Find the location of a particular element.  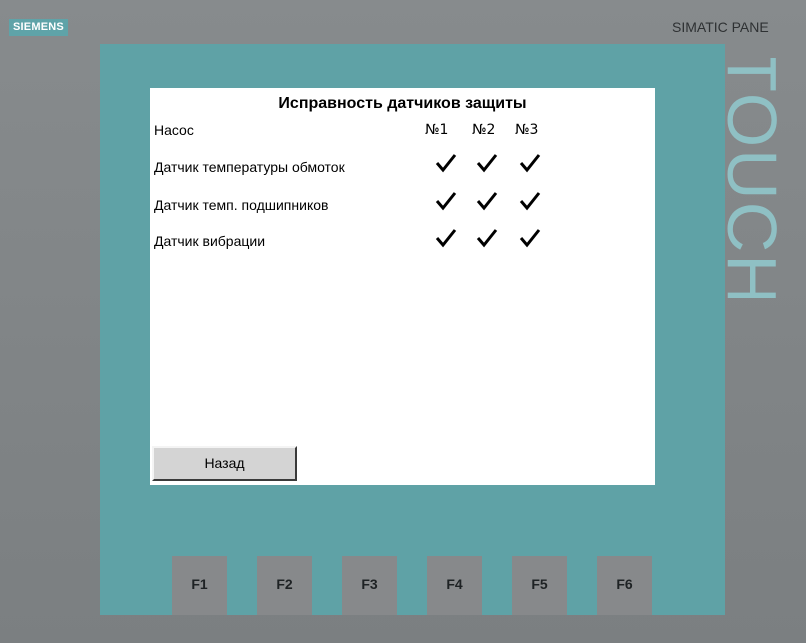

screen-title: Исправность датчиков защиты is located at coordinates (402, 103).